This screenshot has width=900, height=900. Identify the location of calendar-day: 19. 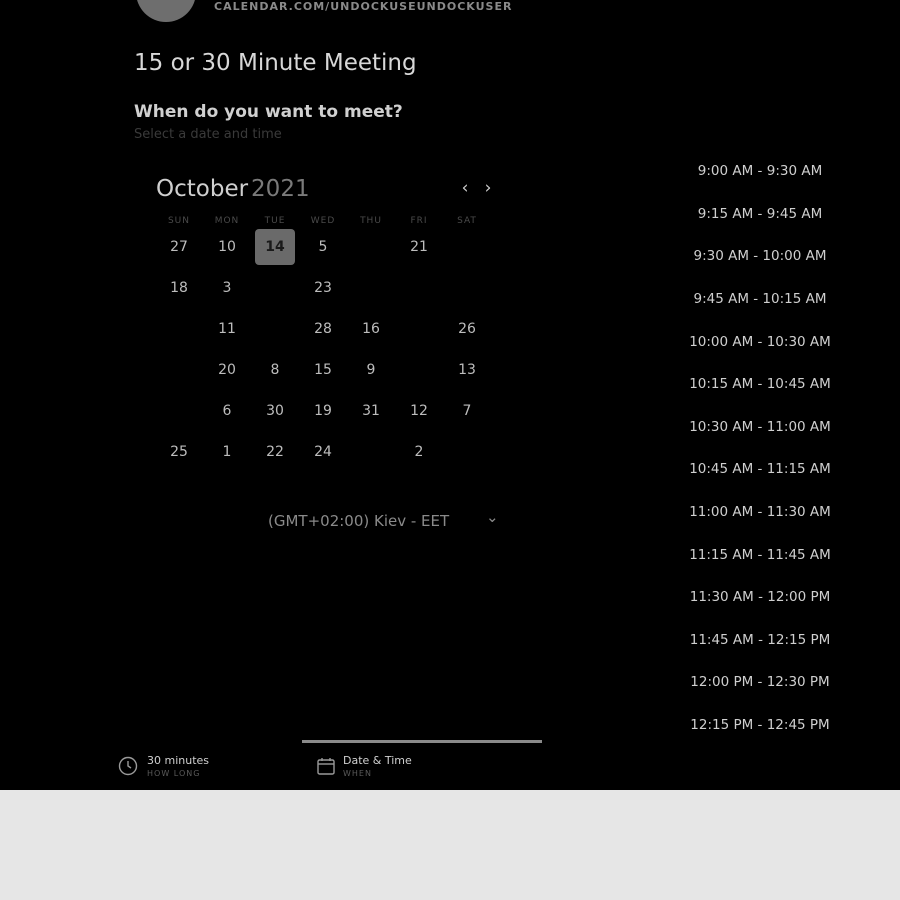
(323, 410).